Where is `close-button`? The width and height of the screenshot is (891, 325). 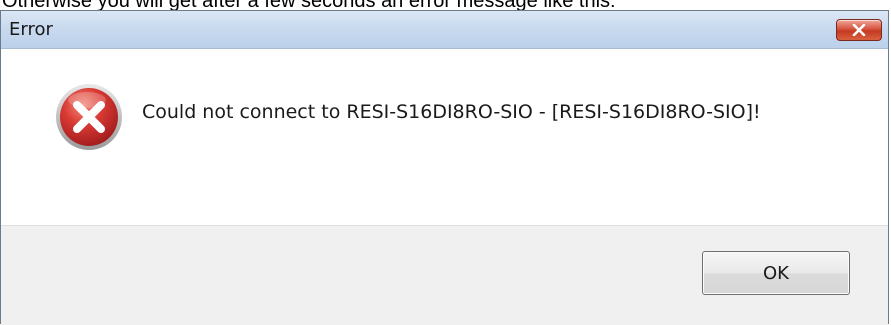
close-button is located at coordinates (859, 30).